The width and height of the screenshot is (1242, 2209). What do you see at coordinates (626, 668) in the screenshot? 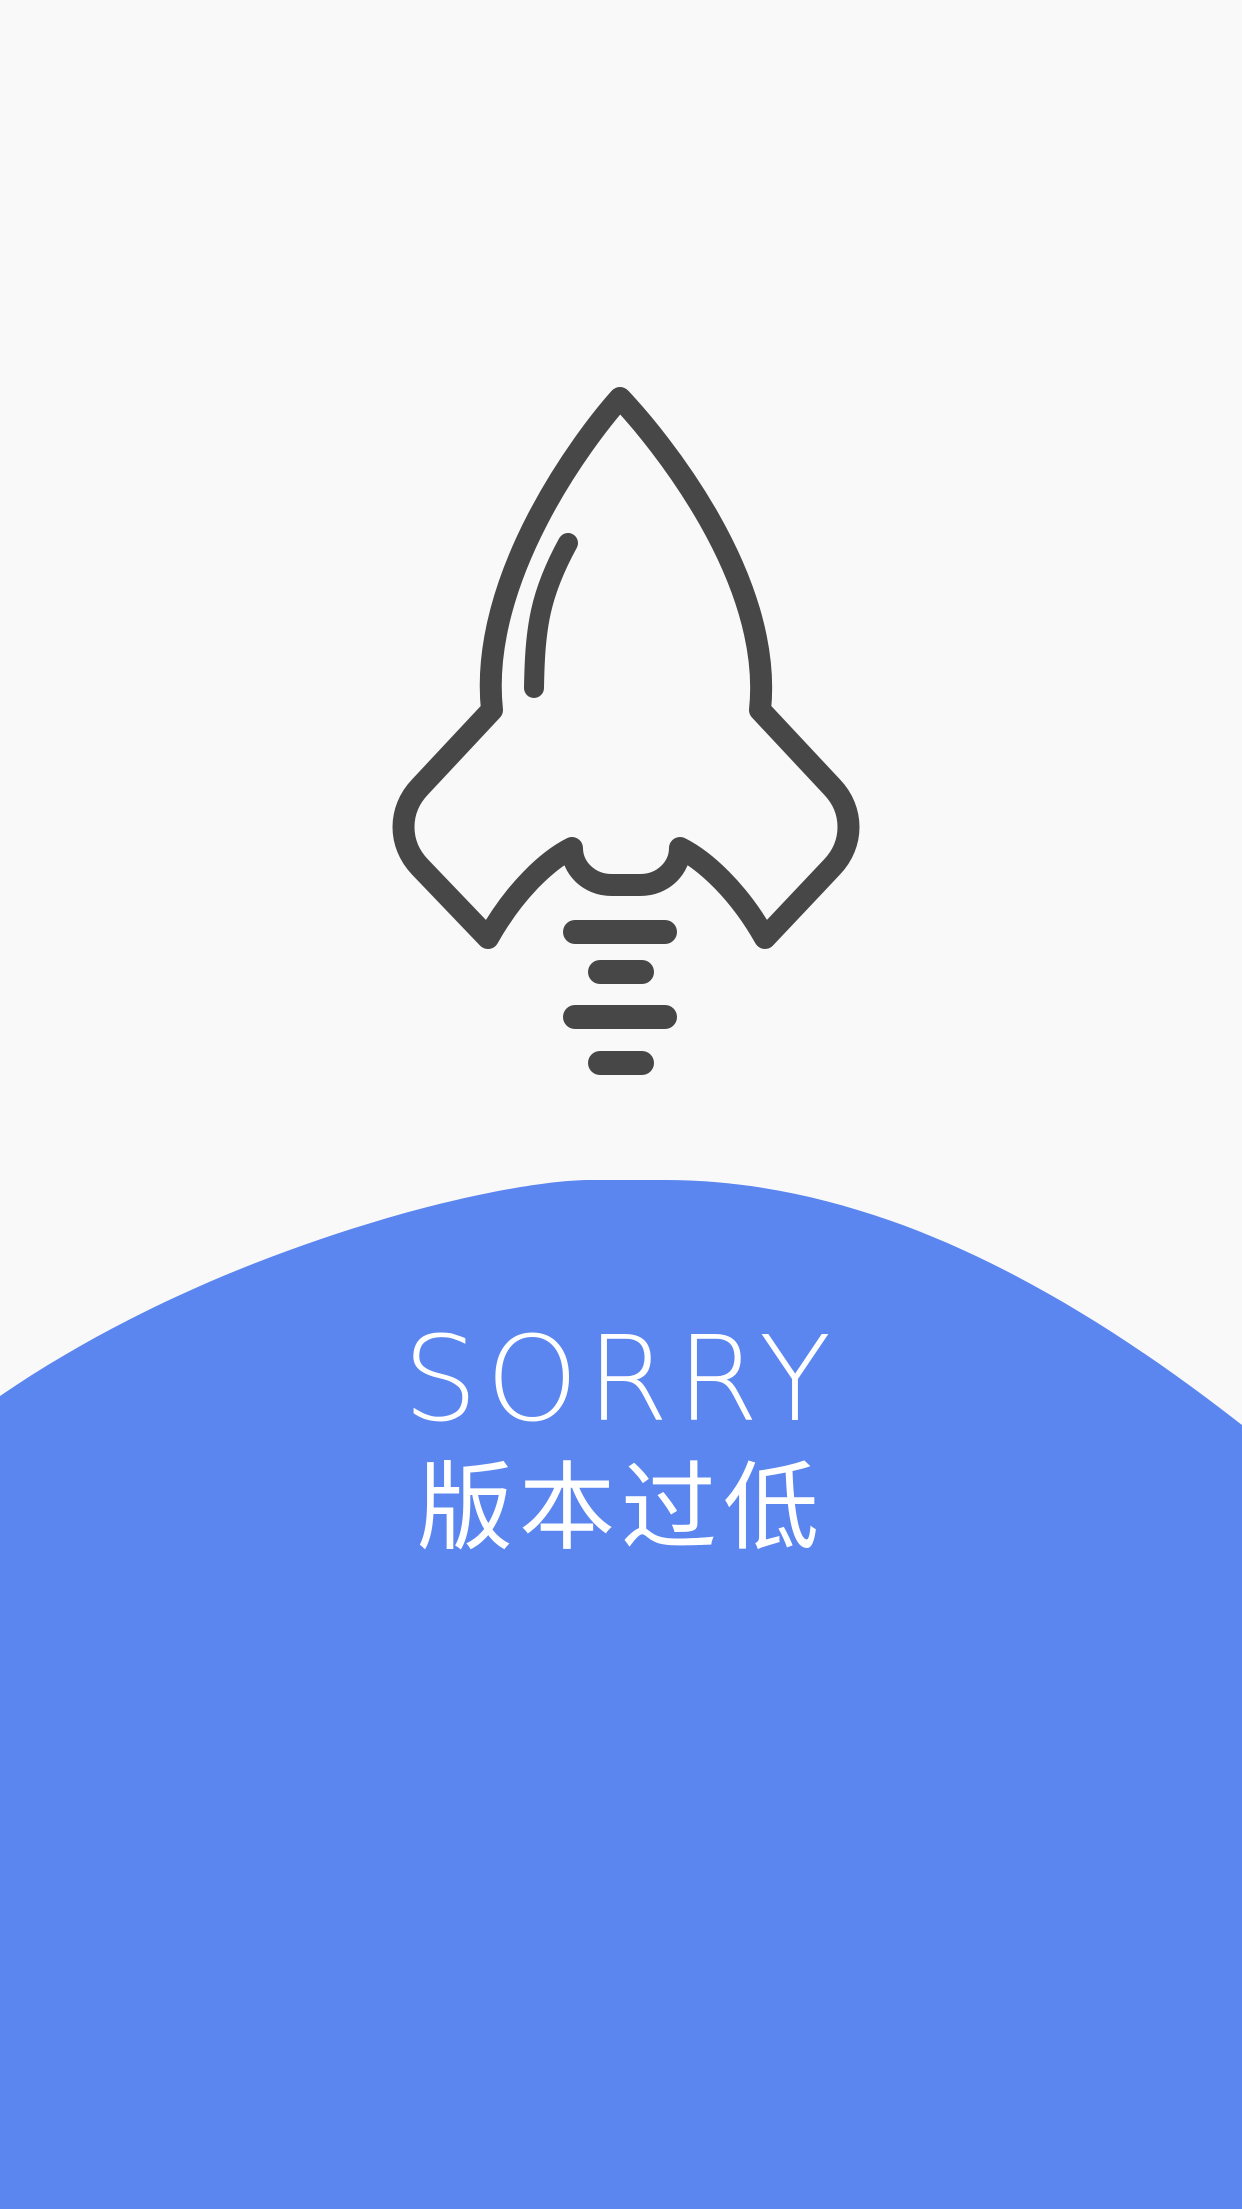
I see `rocket-body-outline` at bounding box center [626, 668].